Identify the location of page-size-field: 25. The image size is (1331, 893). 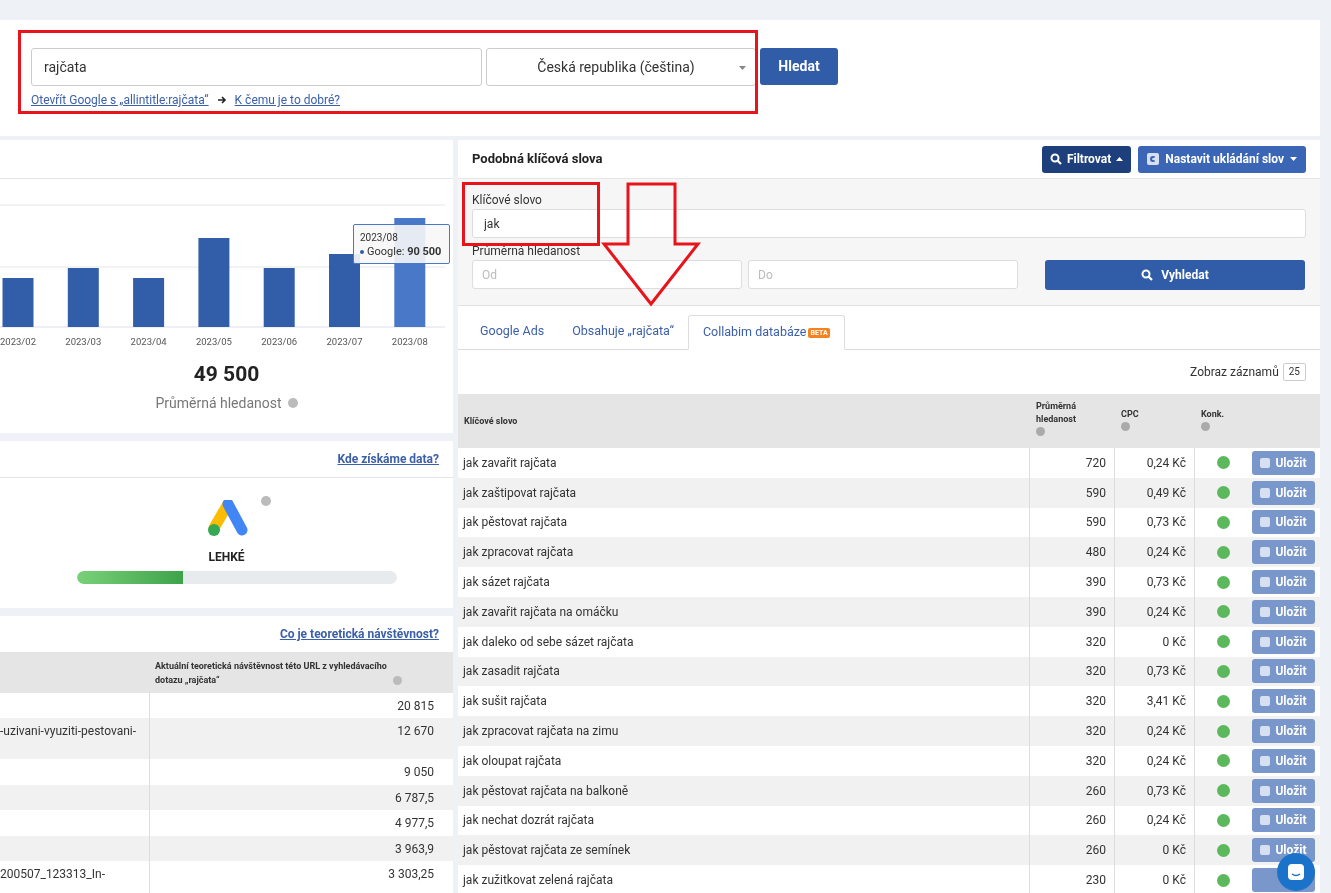
(1294, 372).